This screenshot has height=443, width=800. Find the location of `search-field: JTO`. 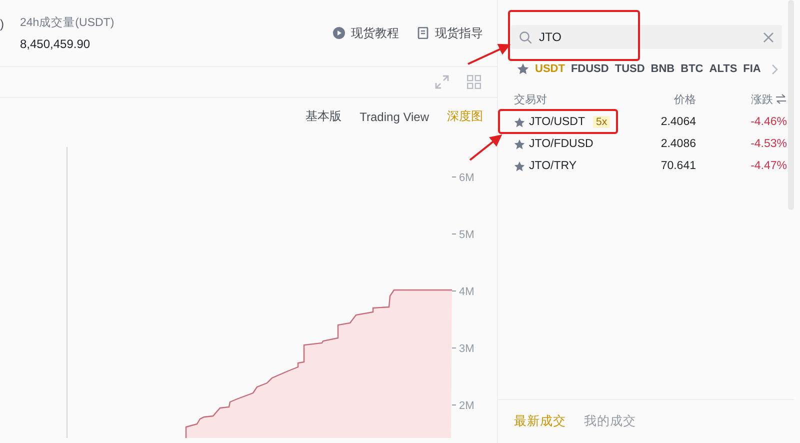

search-field: JTO is located at coordinates (646, 37).